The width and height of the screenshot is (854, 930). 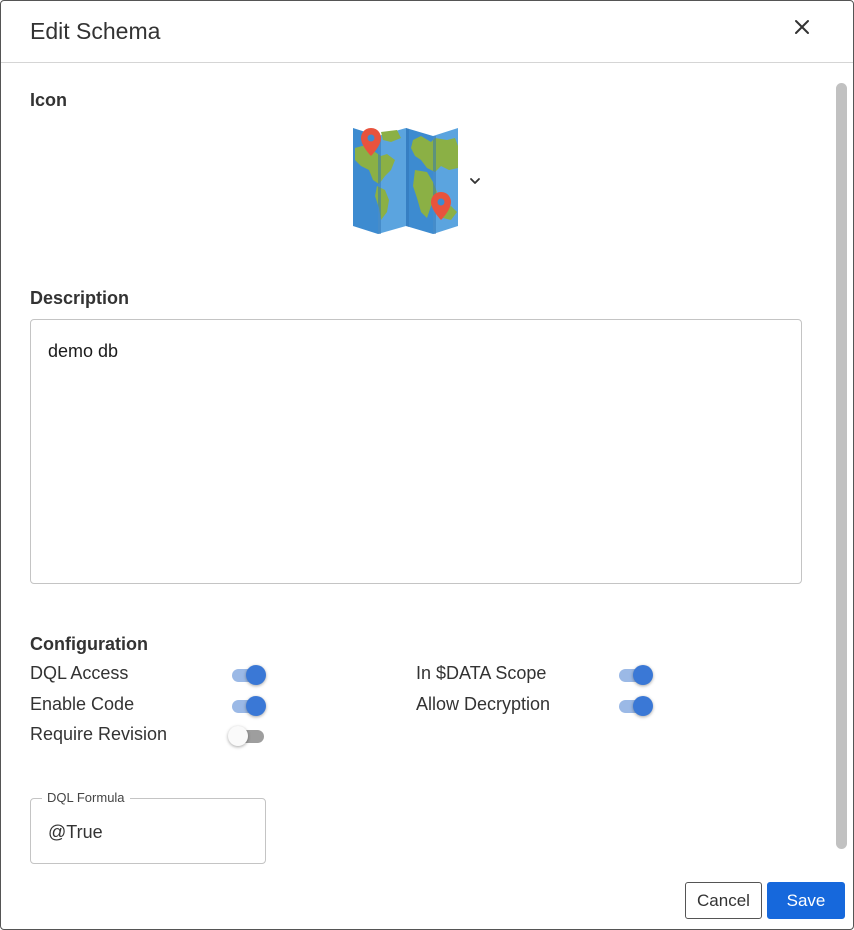 I want to click on scrollbar-thumb, so click(x=841, y=466).